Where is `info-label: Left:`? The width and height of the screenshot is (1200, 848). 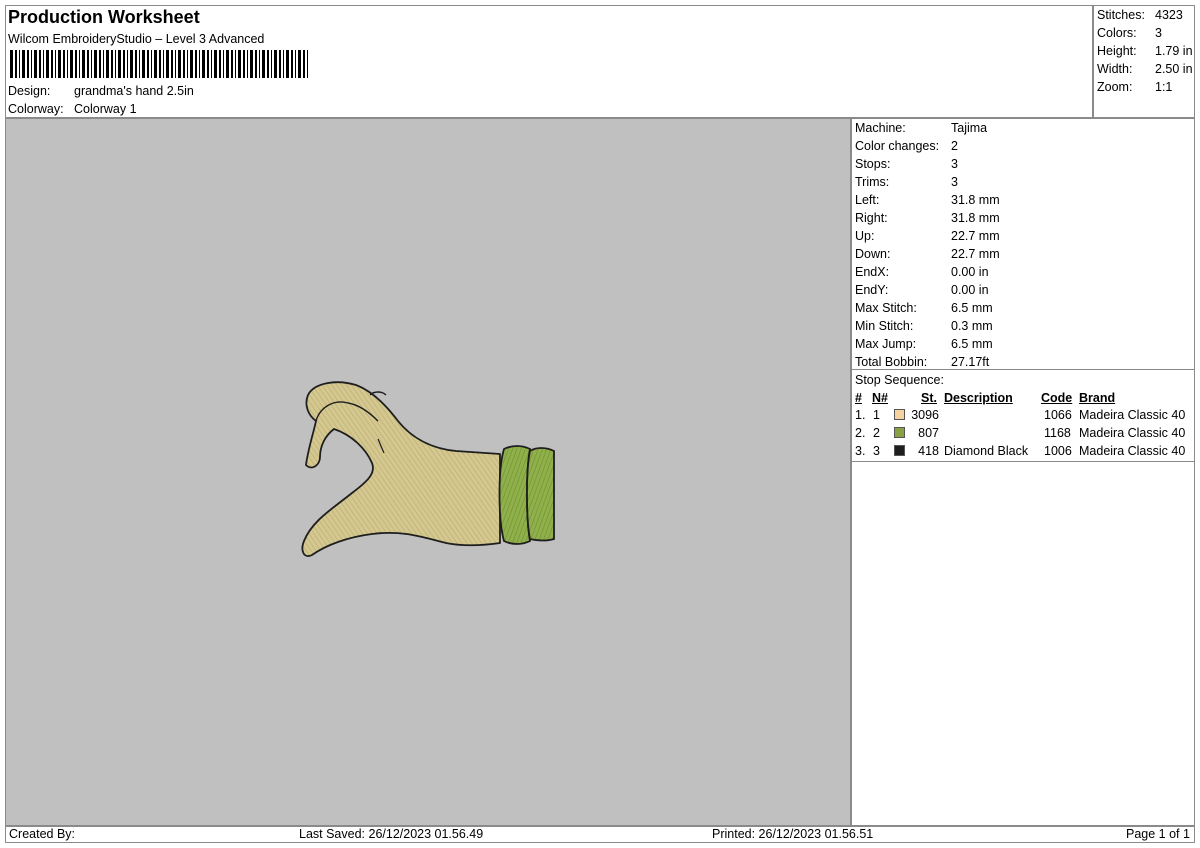
info-label: Left: is located at coordinates (867, 200).